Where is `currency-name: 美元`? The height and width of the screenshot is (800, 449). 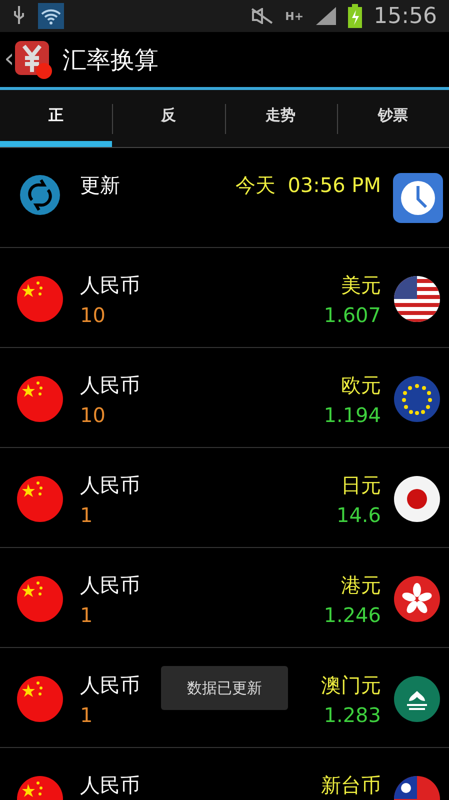
currency-name: 美元 is located at coordinates (361, 285).